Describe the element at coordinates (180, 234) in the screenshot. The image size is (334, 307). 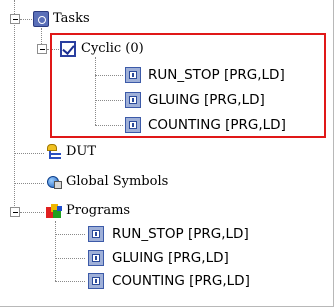
I see `tree-item-programs-run-stop: RUN_STOP [PRG,LD]` at that location.